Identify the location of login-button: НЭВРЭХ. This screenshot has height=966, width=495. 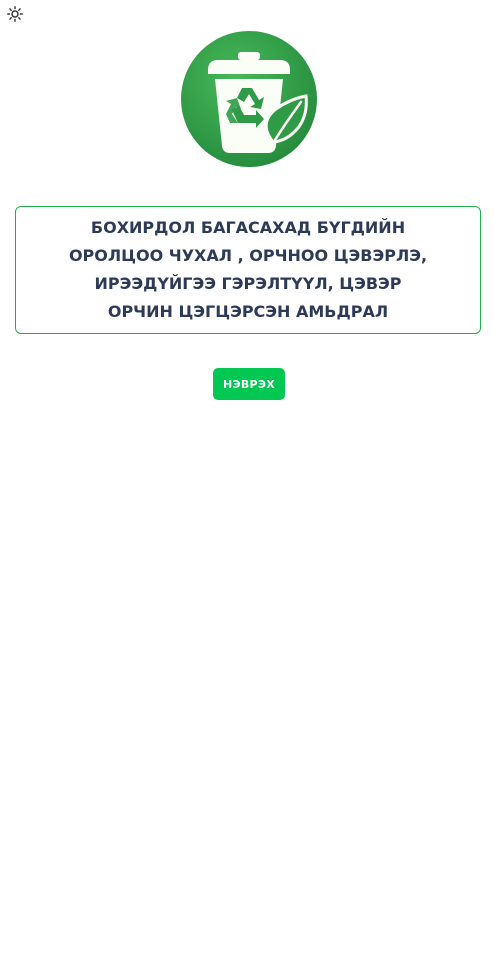
(249, 384).